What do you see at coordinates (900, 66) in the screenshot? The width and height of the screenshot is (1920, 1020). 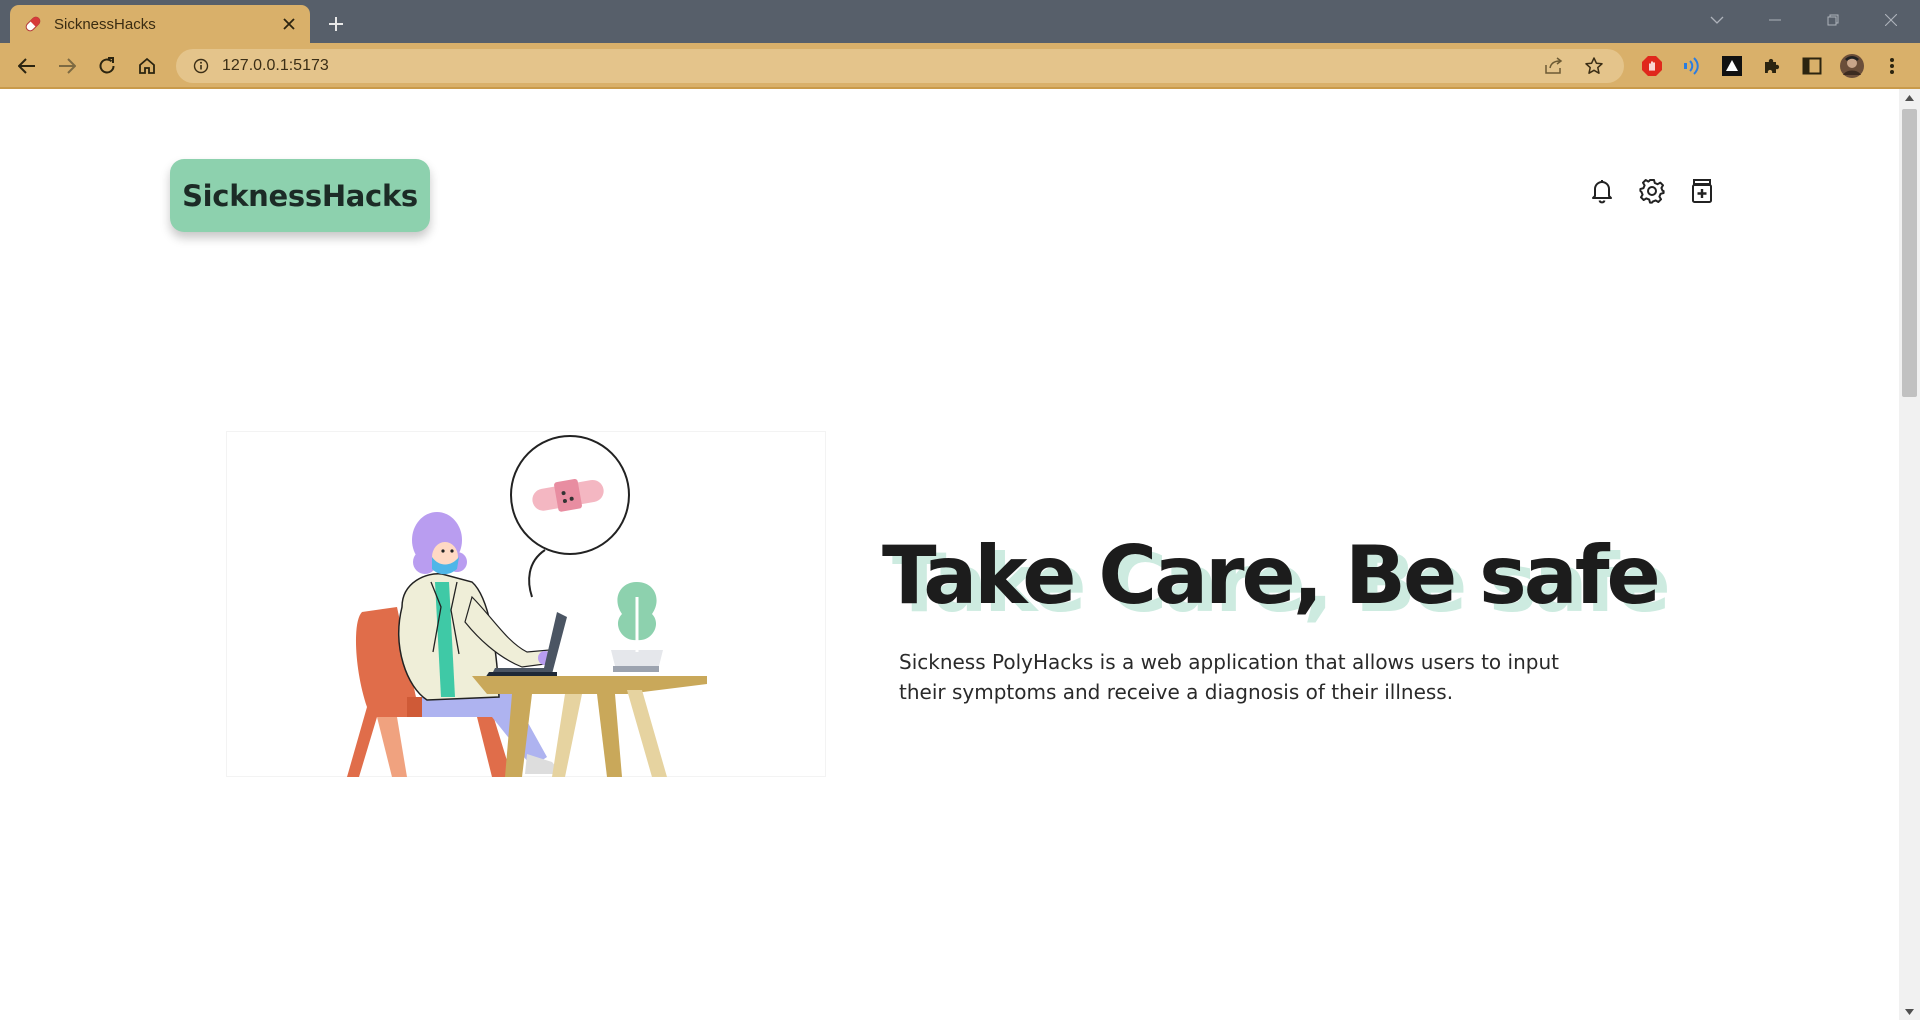 I see `address-bar: 127.0.0.1:5173` at bounding box center [900, 66].